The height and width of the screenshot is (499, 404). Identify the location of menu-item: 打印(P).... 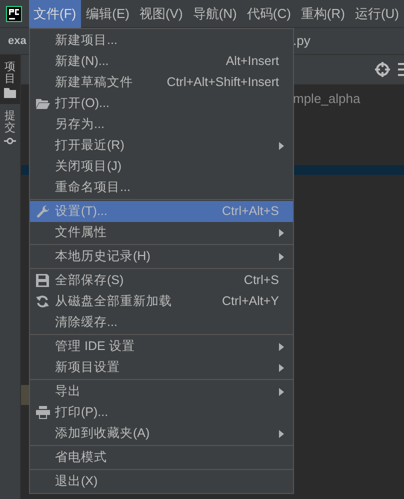
(161, 412).